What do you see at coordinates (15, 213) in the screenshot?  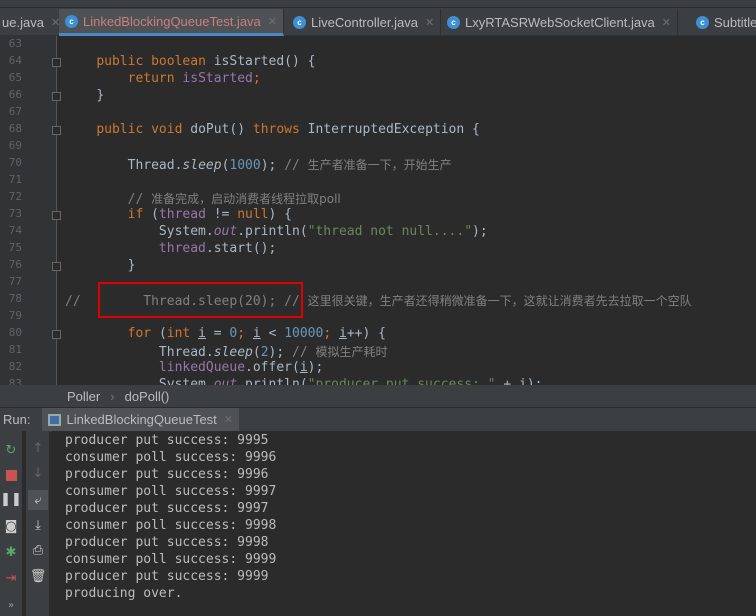 I see `line-number: 73` at bounding box center [15, 213].